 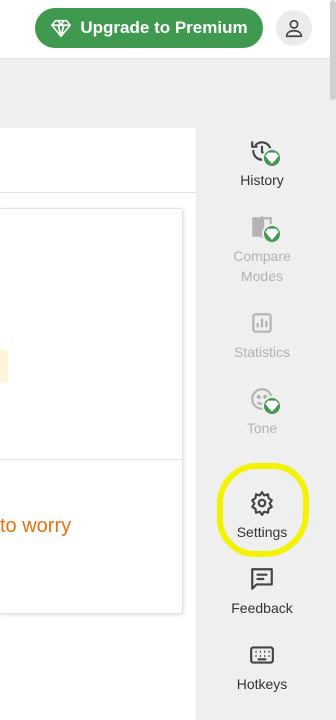 What do you see at coordinates (333, 50) in the screenshot?
I see `page-scrollbar` at bounding box center [333, 50].